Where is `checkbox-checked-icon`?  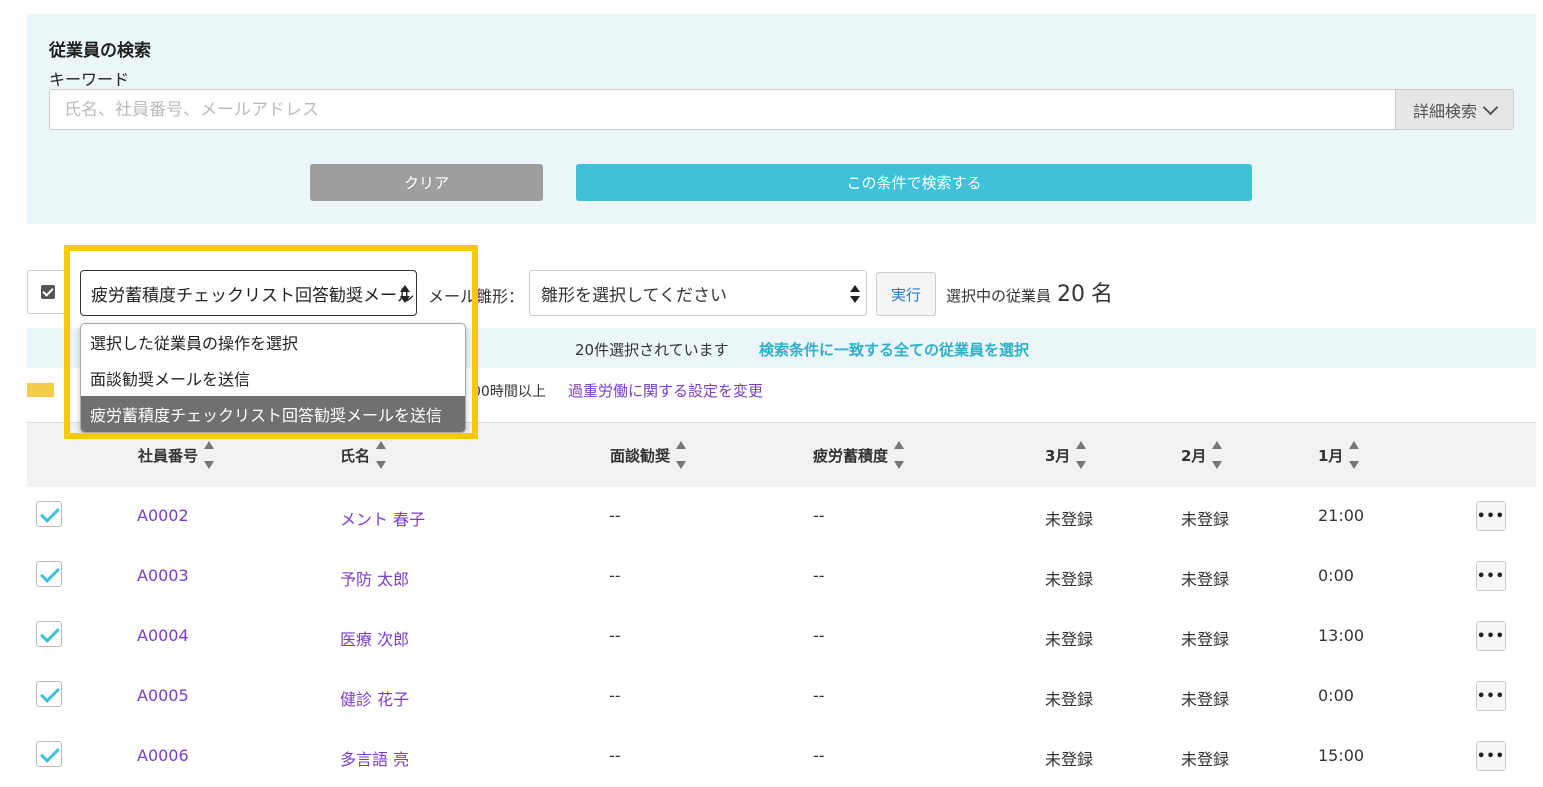 checkbox-checked-icon is located at coordinates (48, 292).